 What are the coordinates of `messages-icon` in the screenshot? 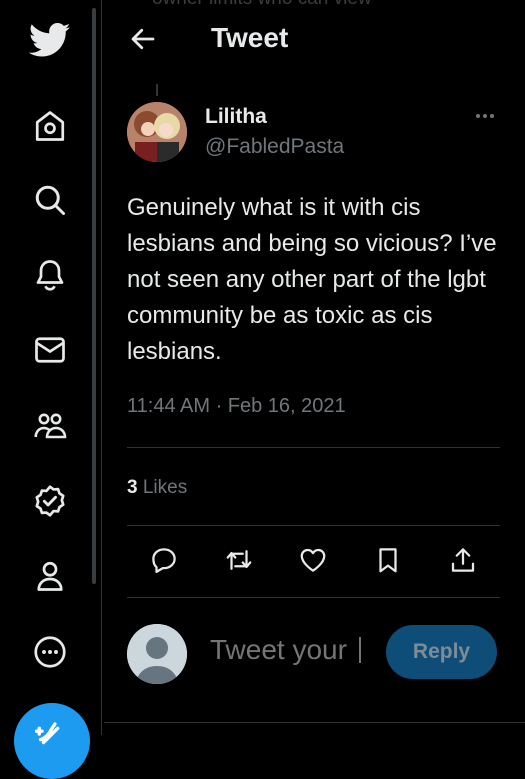 It's located at (50, 350).